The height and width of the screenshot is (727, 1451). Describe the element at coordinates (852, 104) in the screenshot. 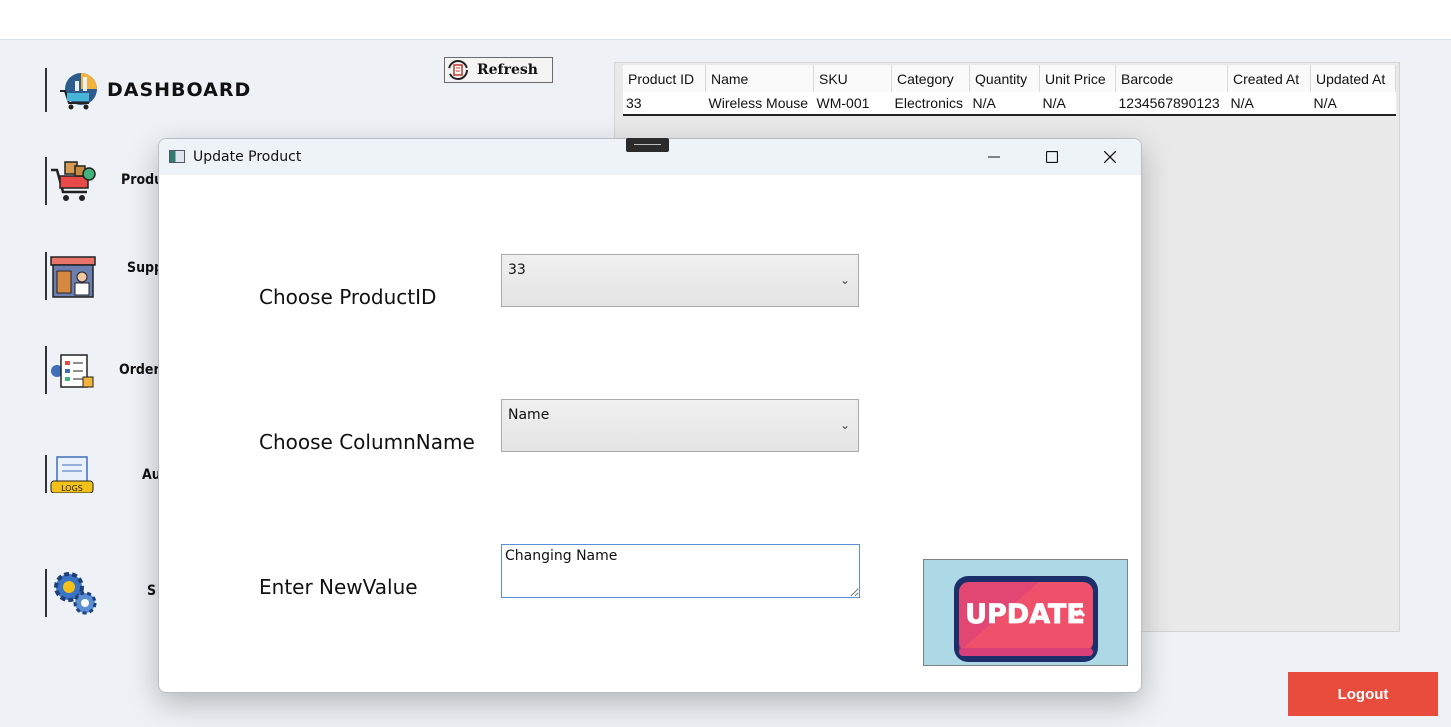

I see `table-cell: WM-001` at that location.